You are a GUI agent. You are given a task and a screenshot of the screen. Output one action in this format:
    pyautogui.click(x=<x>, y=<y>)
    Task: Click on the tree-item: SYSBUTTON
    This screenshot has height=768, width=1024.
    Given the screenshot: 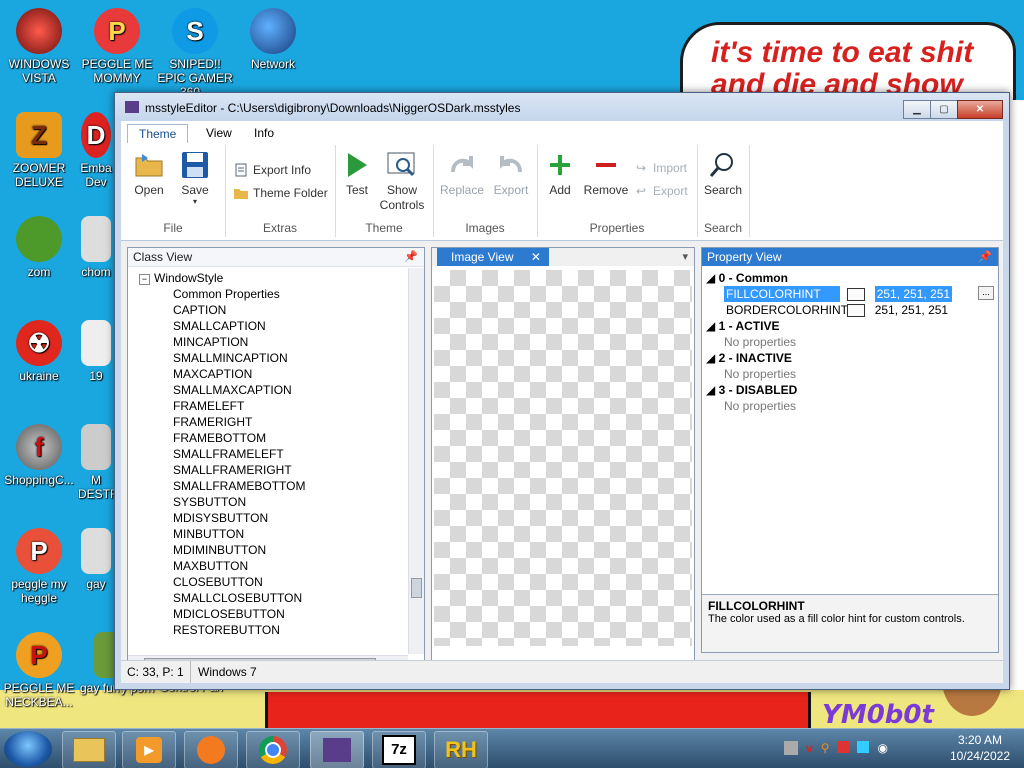 What is the action you would take?
    pyautogui.click(x=290, y=502)
    